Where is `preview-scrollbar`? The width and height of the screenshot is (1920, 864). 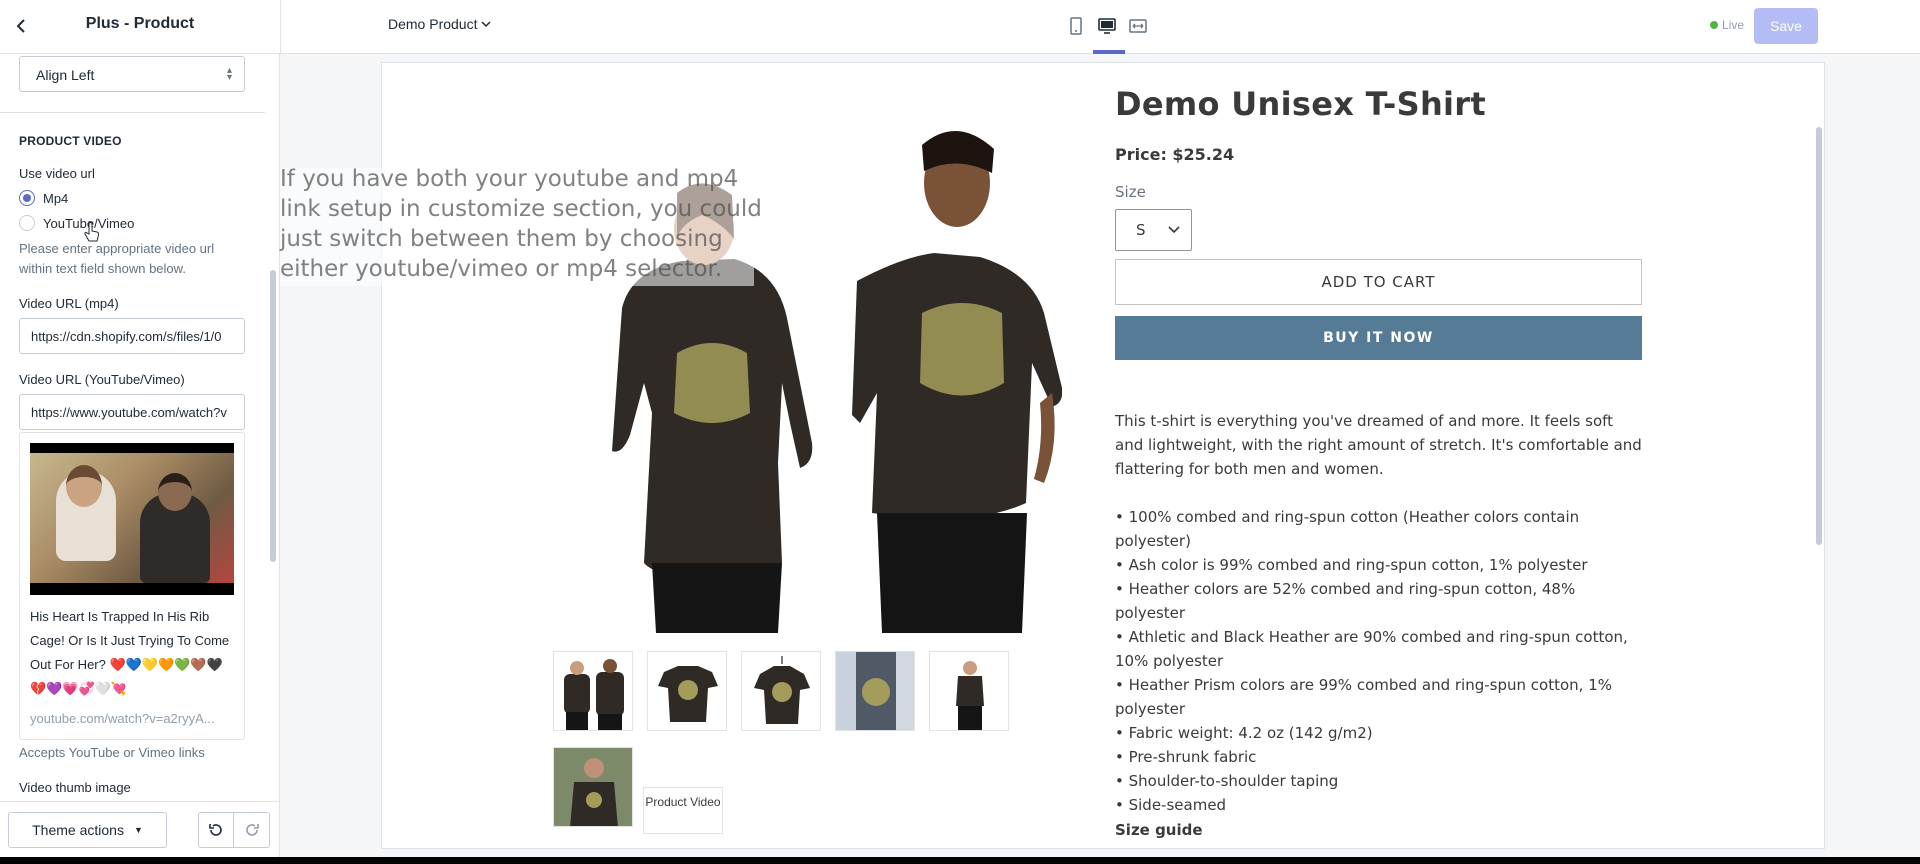 preview-scrollbar is located at coordinates (1819, 336).